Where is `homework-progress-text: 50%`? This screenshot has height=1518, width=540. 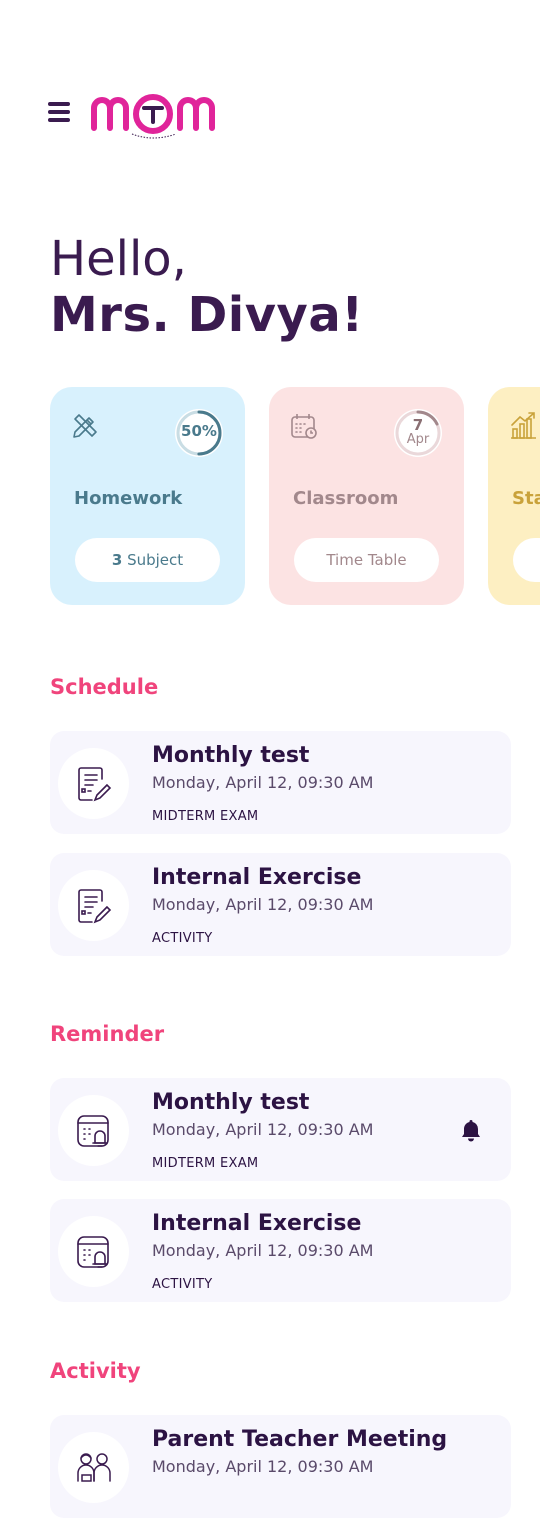
homework-progress-text: 50% is located at coordinates (199, 431).